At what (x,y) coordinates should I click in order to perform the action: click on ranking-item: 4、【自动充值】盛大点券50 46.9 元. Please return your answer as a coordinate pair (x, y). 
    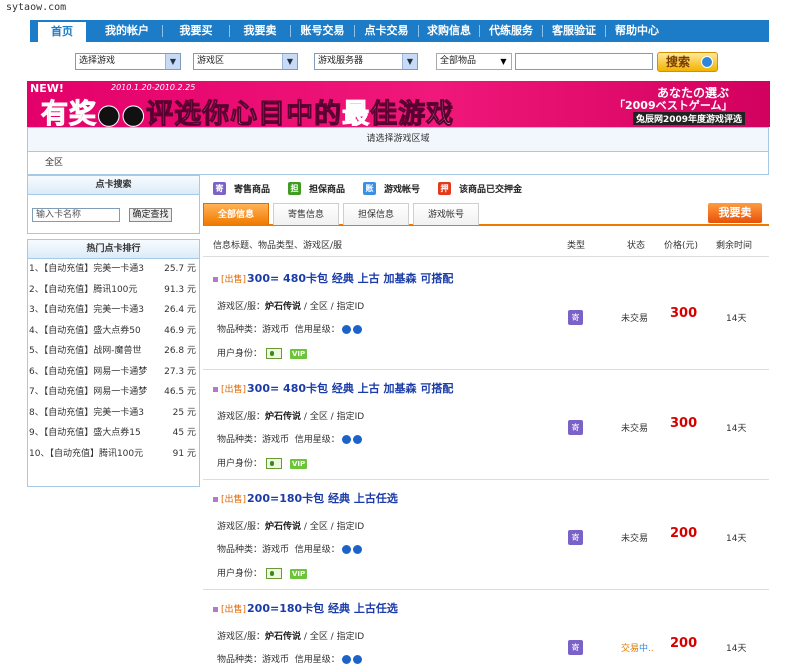
    Looking at the image, I should click on (113, 331).